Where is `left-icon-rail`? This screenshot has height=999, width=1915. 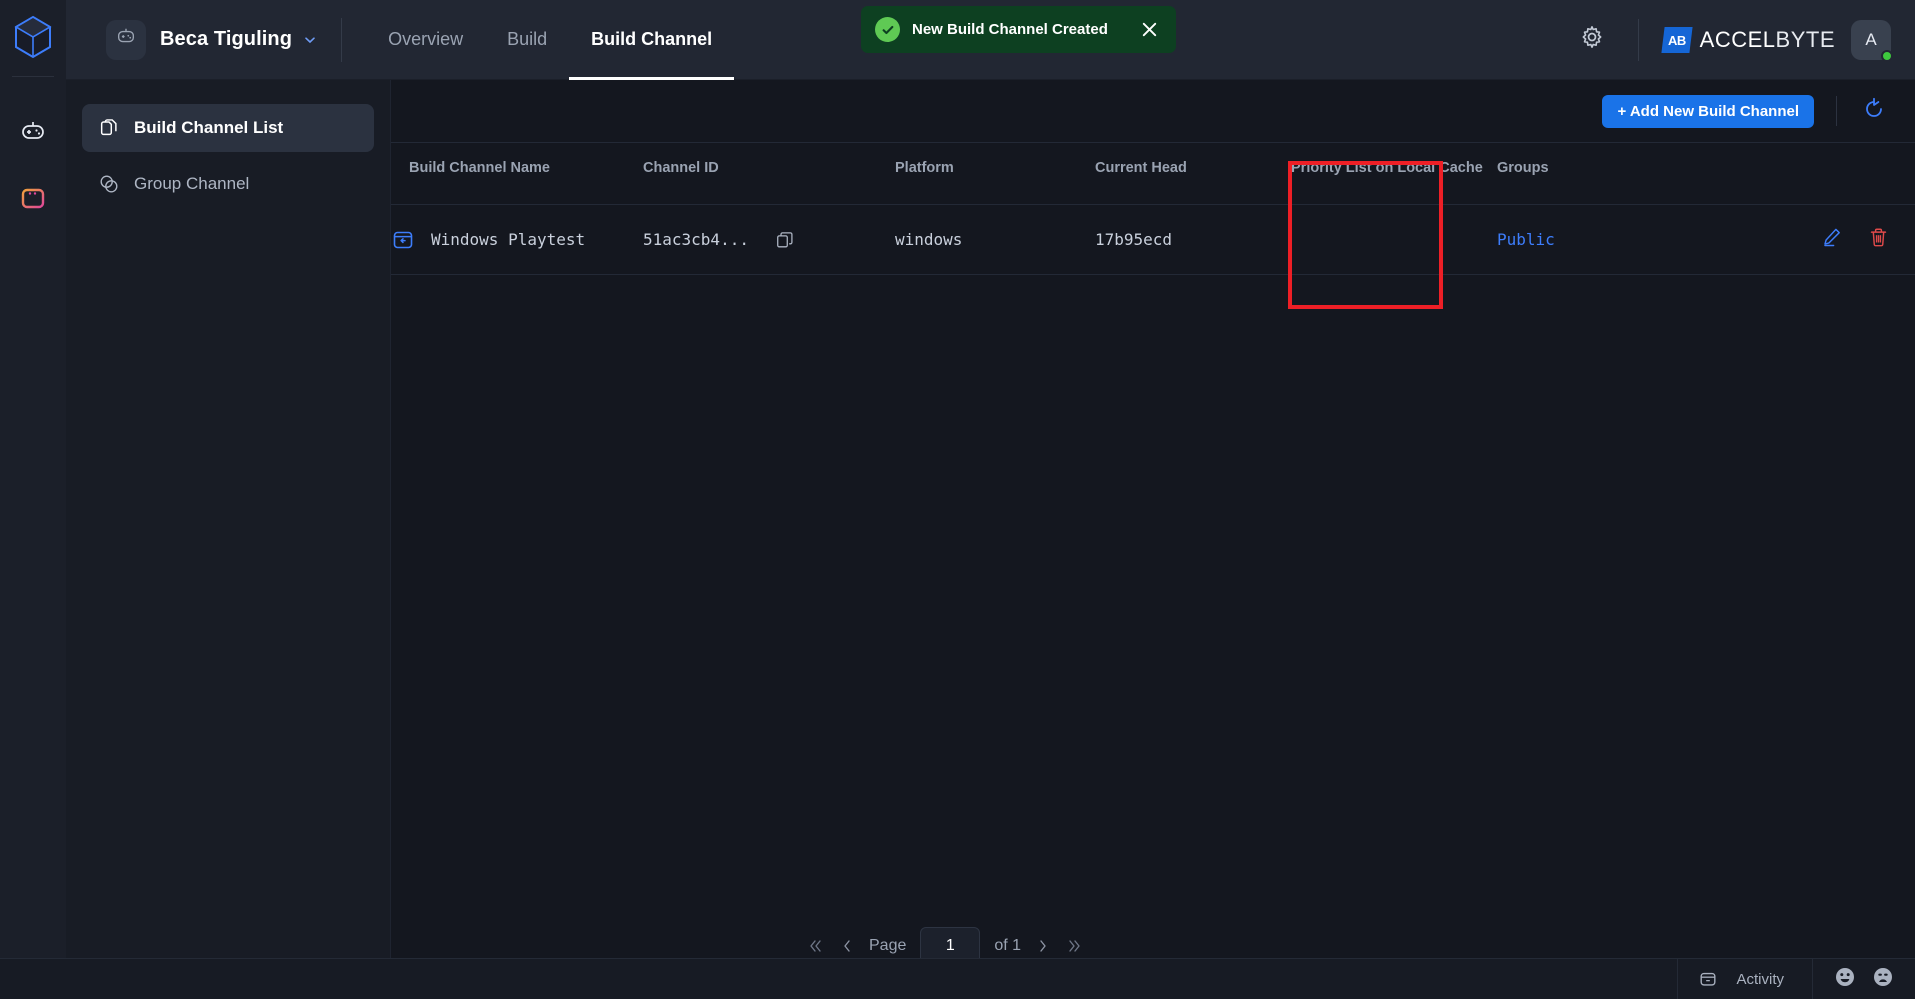
left-icon-rail is located at coordinates (33, 499).